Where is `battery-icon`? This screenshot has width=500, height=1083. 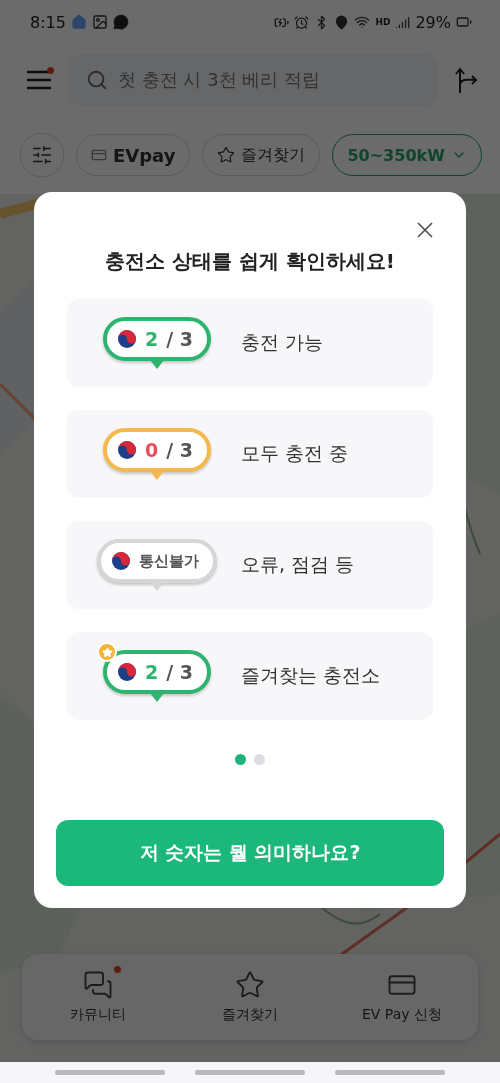 battery-icon is located at coordinates (464, 22).